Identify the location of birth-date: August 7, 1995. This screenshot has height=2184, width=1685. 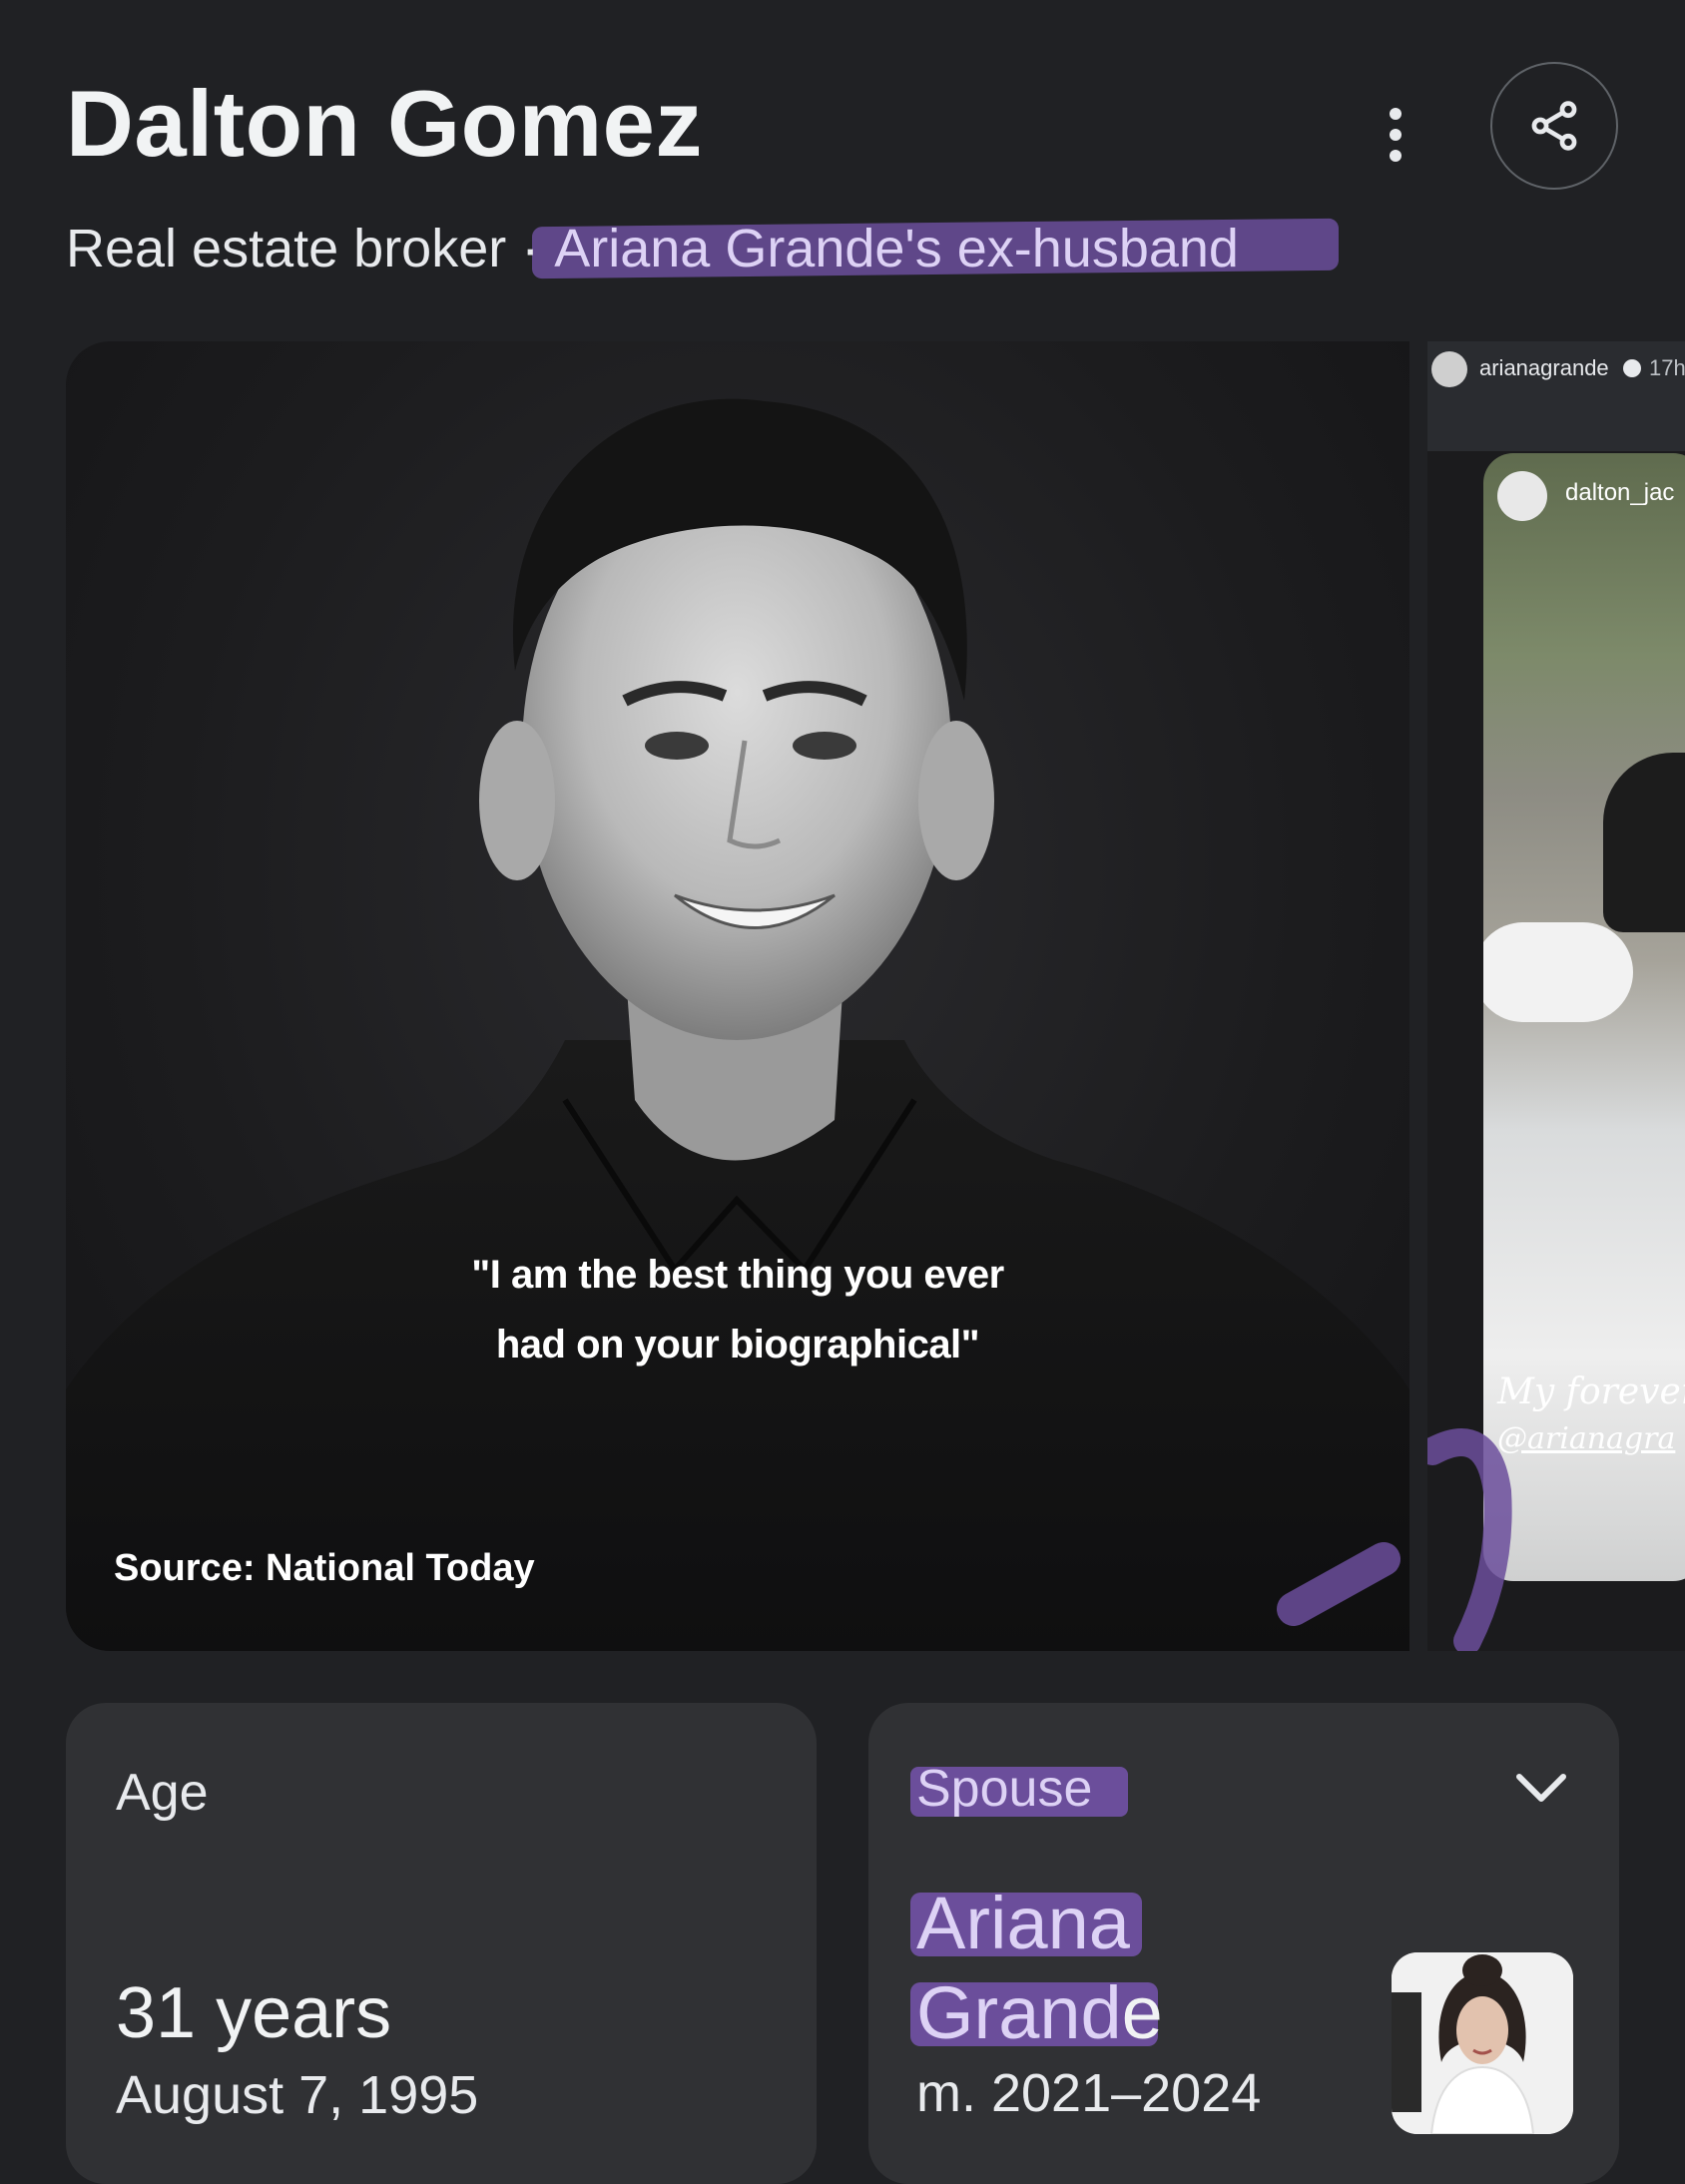
(297, 2095).